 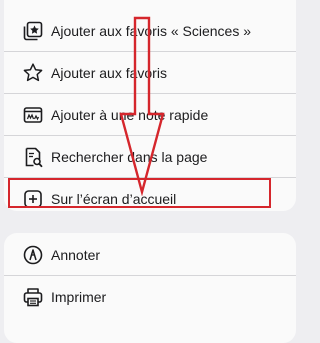 I want to click on find-in-page-icon, so click(x=34, y=157).